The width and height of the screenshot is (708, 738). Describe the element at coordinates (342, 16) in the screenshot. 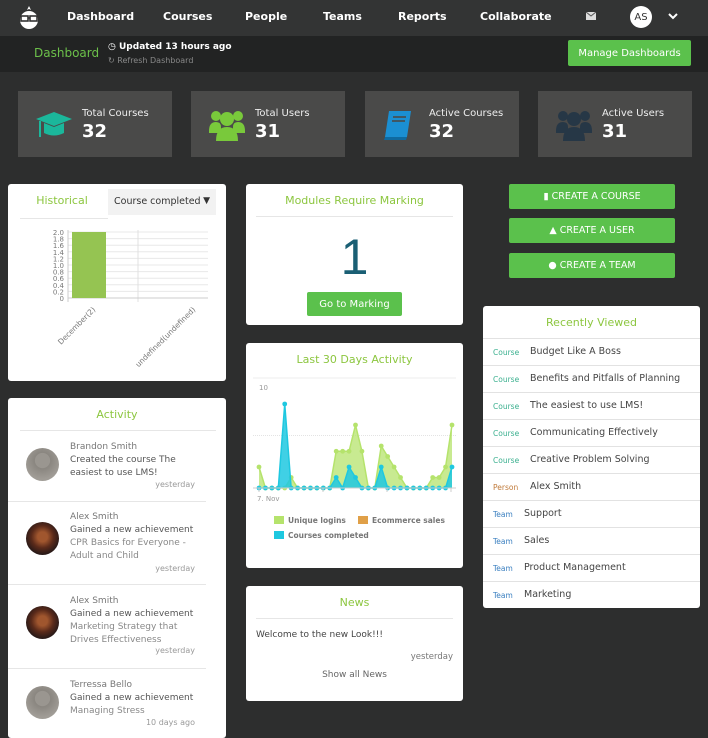

I see `nav-teams: Teams` at that location.